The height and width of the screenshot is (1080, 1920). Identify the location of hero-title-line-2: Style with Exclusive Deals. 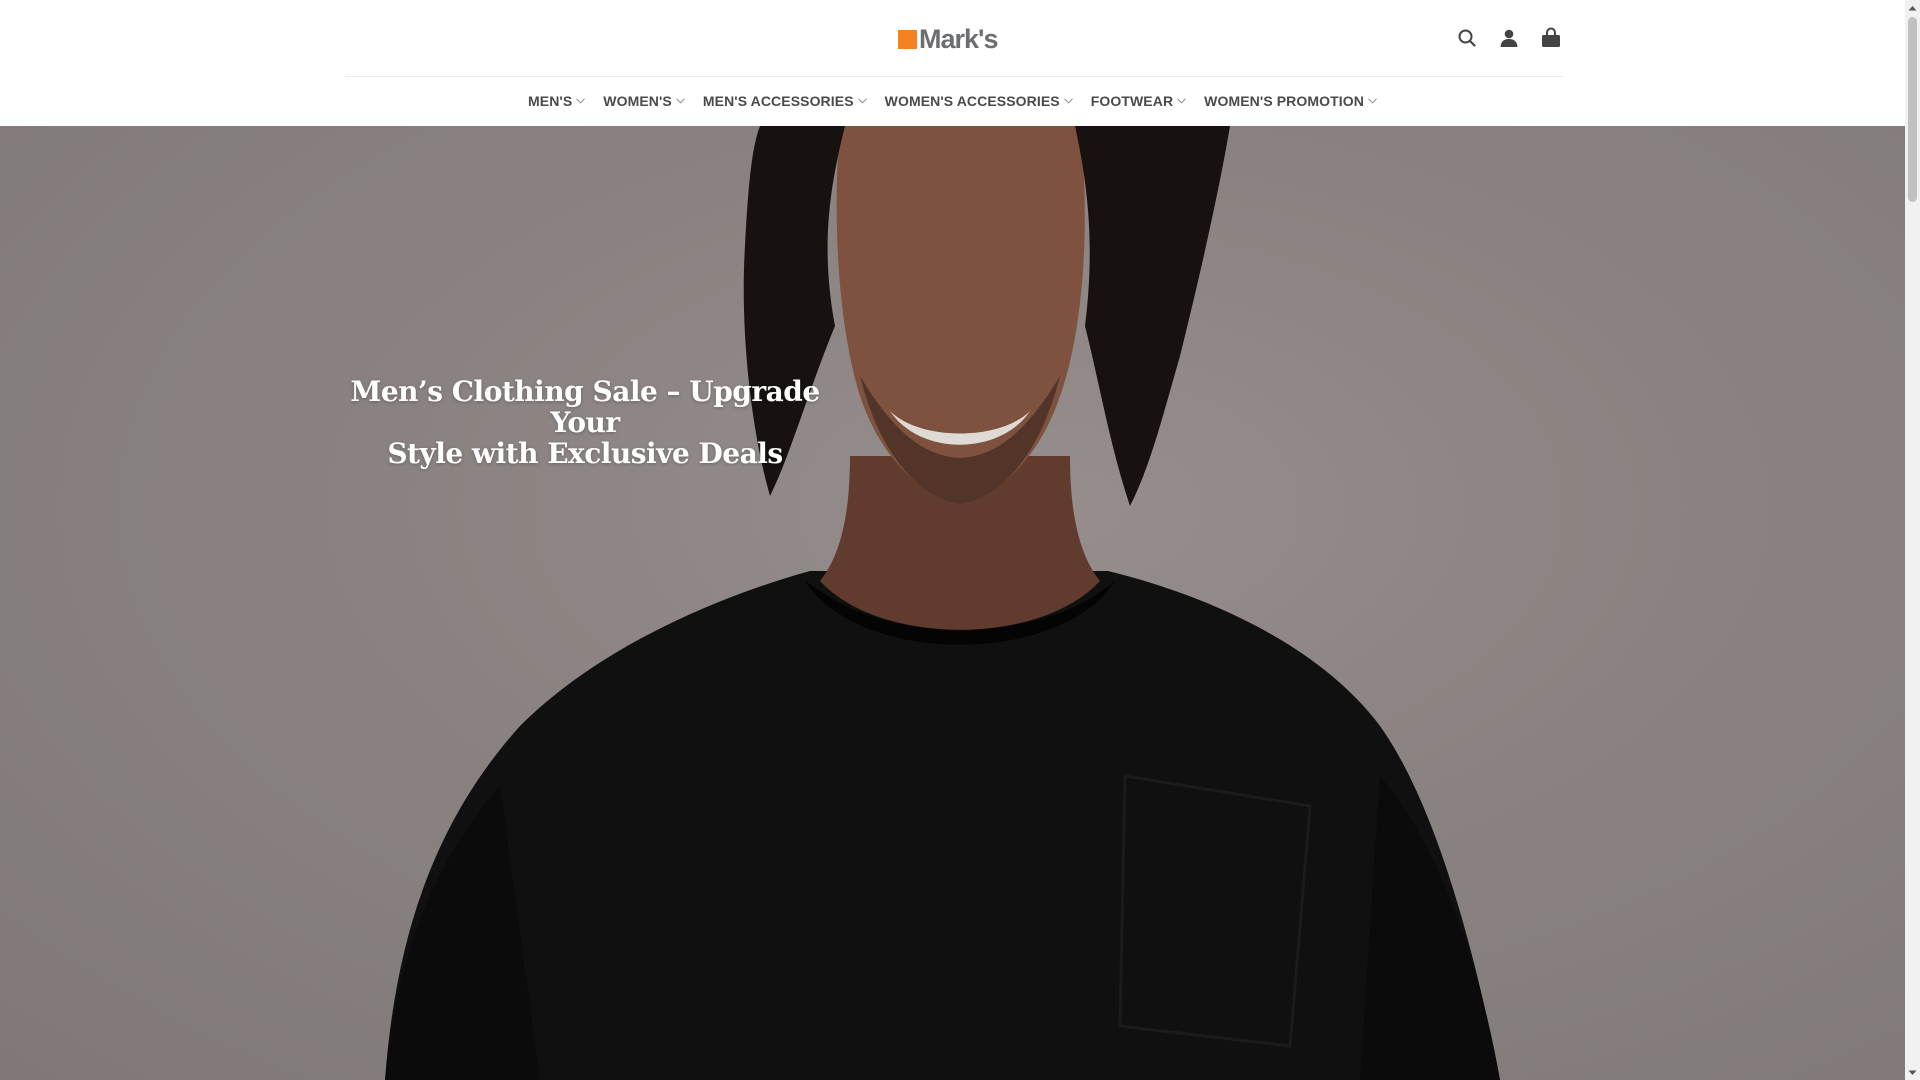
(585, 453).